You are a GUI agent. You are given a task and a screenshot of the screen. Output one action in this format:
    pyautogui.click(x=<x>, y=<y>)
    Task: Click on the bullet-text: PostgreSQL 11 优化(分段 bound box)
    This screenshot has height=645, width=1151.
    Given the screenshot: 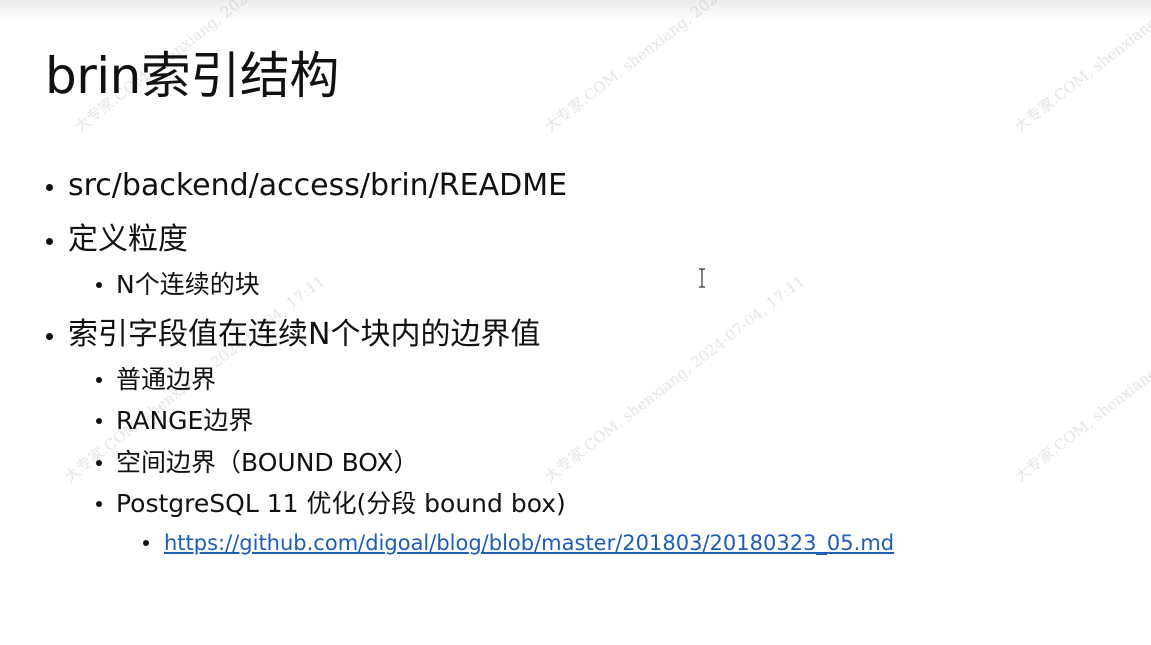 What is the action you would take?
    pyautogui.click(x=341, y=503)
    